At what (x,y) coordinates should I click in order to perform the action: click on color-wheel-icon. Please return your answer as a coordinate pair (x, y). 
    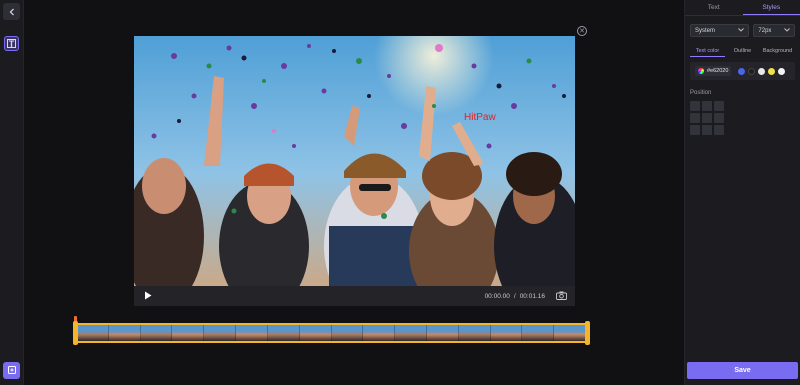
    Looking at the image, I should click on (701, 71).